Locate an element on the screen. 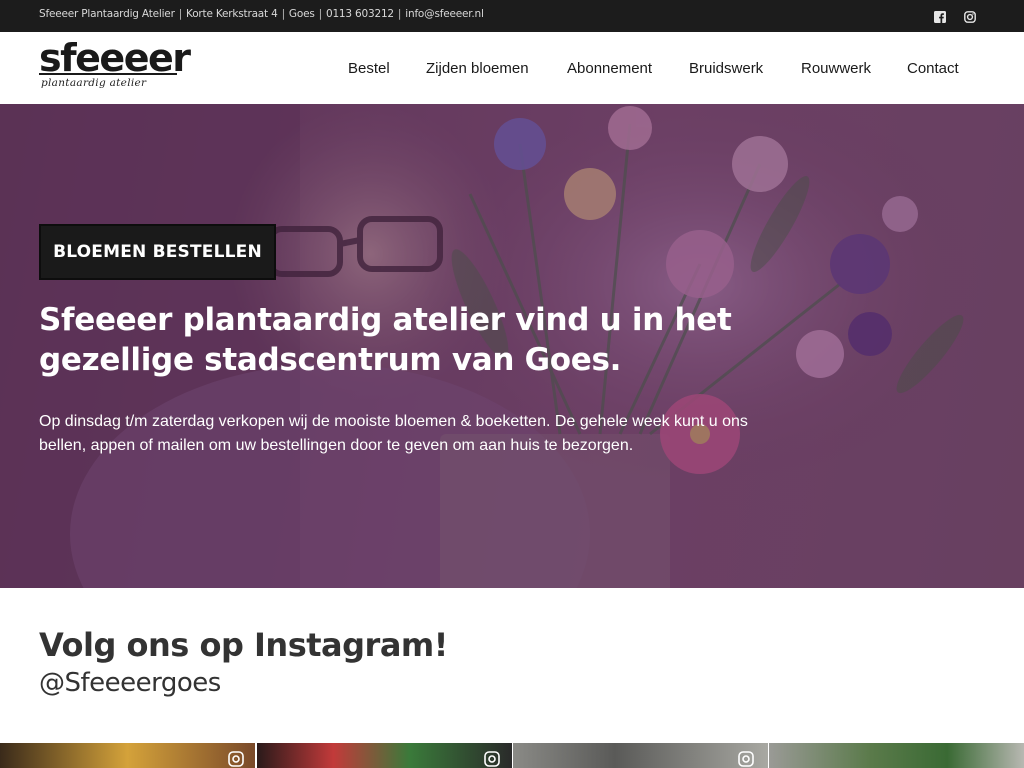  instagram-handle: @Sfeeeergoes is located at coordinates (130, 683).